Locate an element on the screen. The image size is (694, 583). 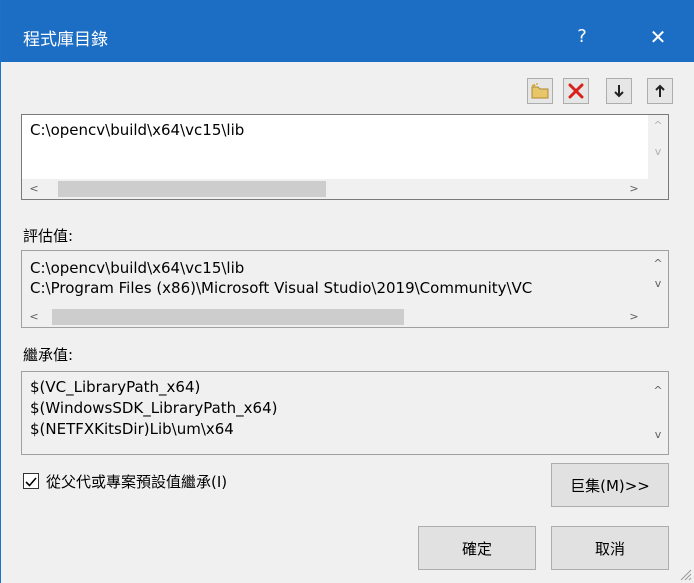
path-list-vertical-scrollbar: ^ v is located at coordinates (658, 147).